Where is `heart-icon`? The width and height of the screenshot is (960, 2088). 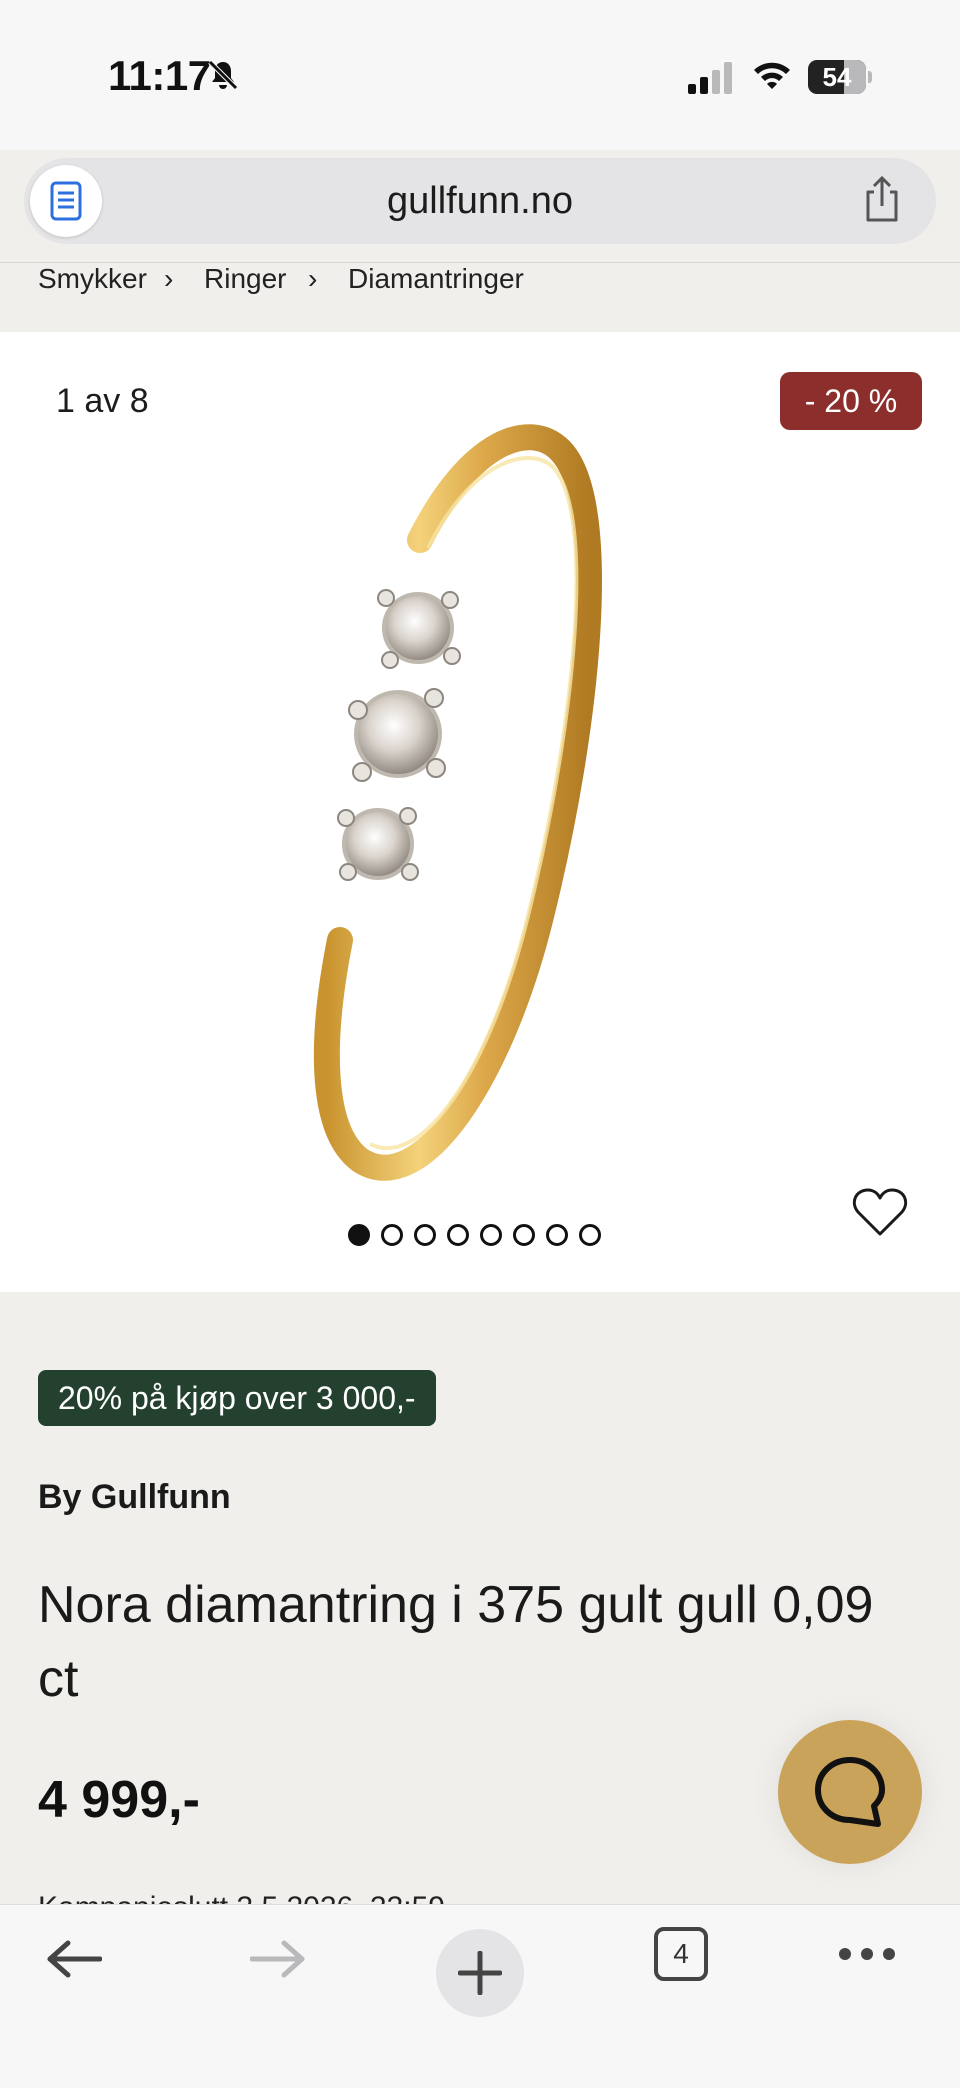 heart-icon is located at coordinates (880, 1215).